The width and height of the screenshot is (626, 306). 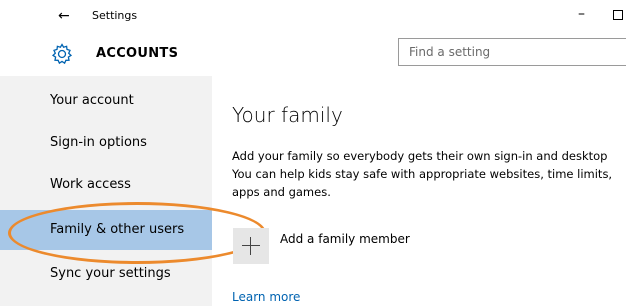 I want to click on search-placeholder: Find a setting, so click(x=450, y=52).